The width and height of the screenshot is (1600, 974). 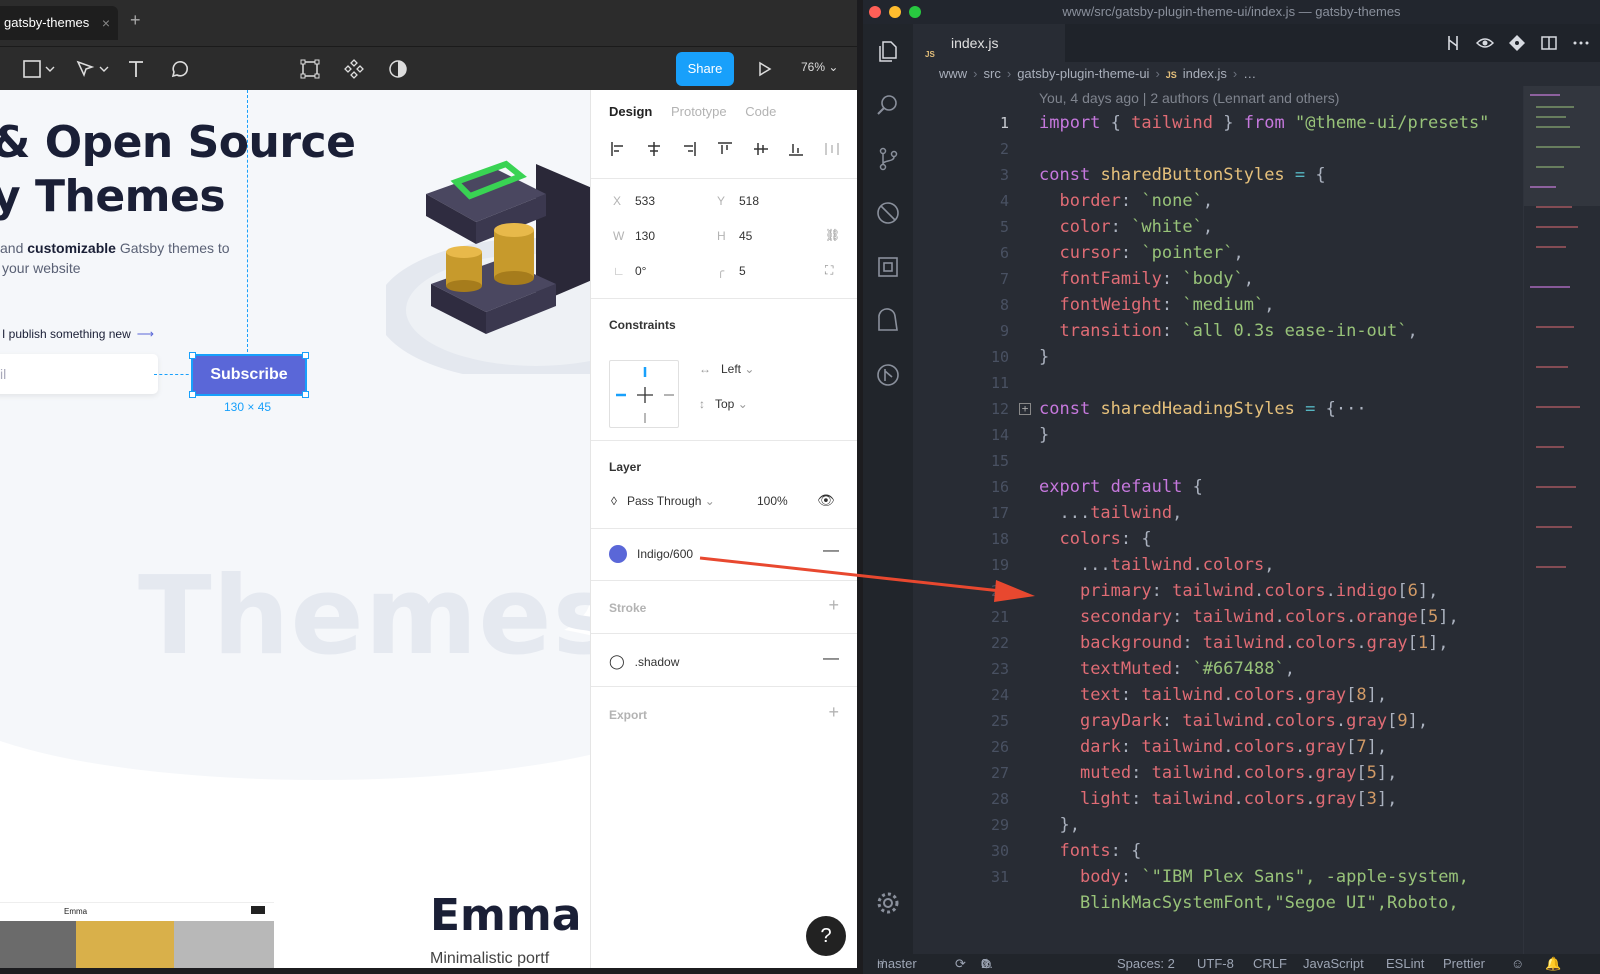 I want to click on x-field: X 533, so click(x=634, y=201).